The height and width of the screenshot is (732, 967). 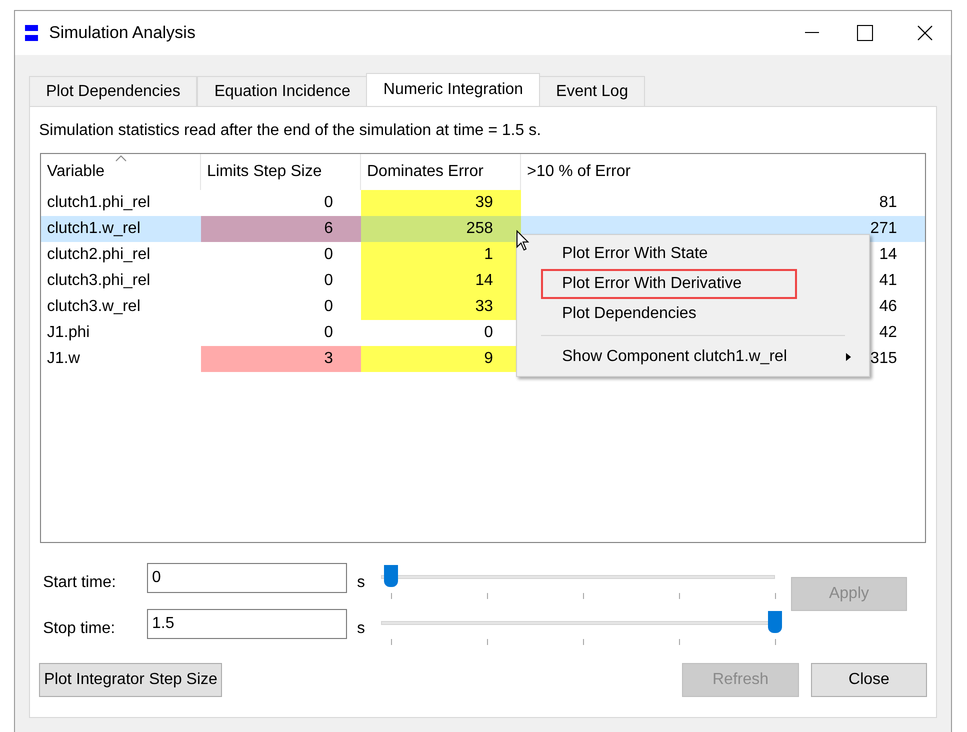 I want to click on menu-item: Plot Dependencies, so click(x=669, y=314).